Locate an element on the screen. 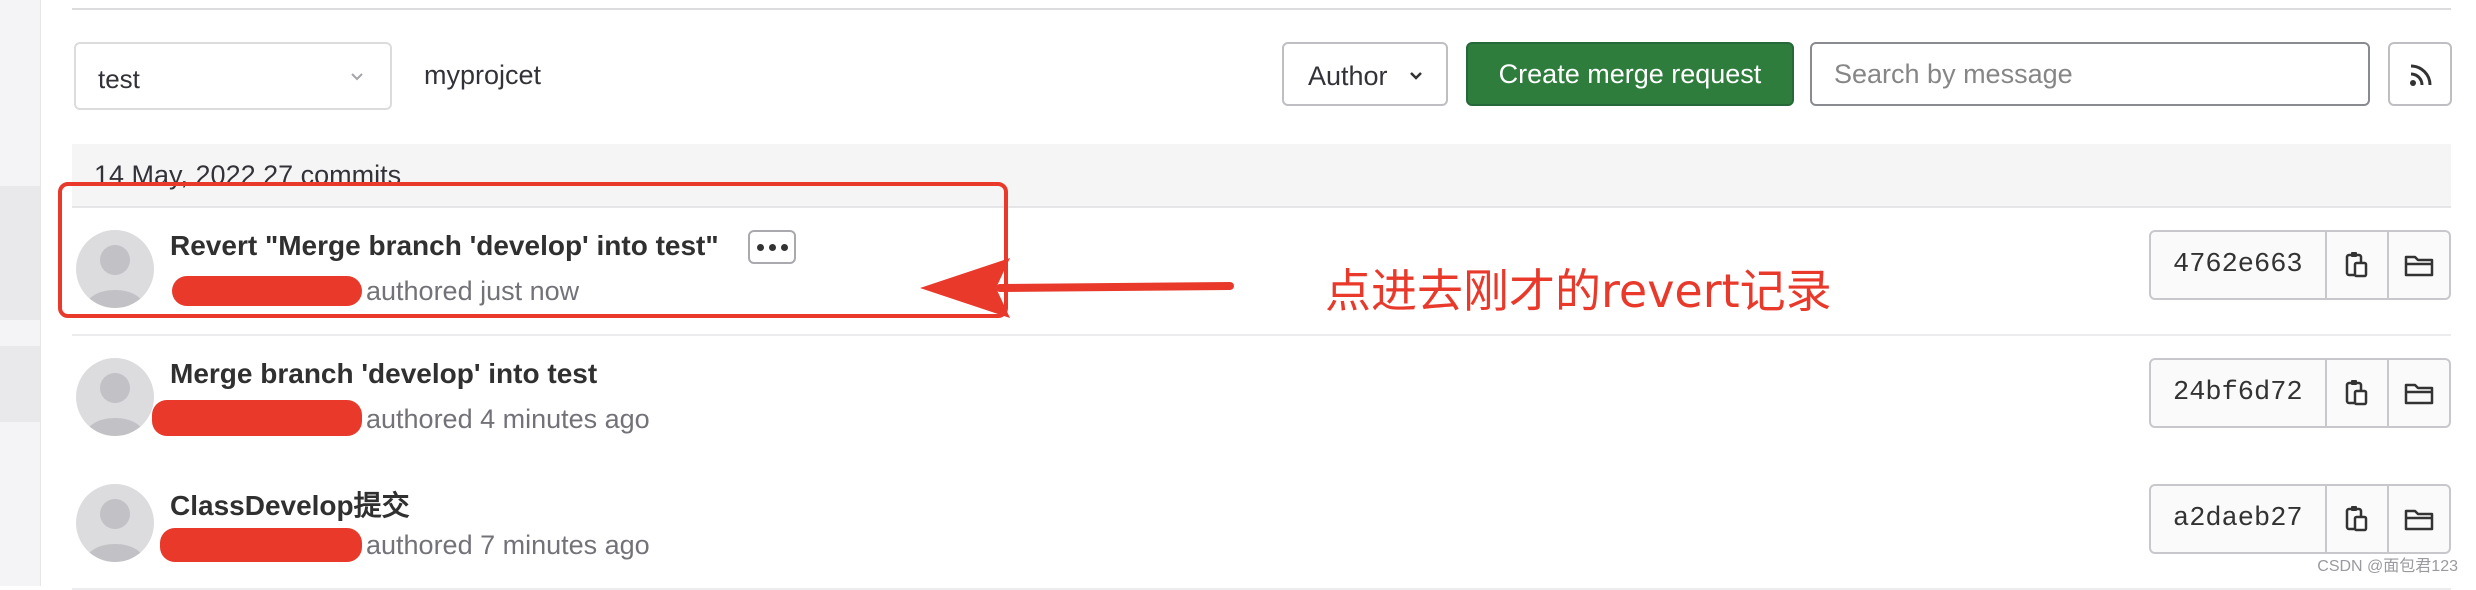 The height and width of the screenshot is (590, 2476). project-name: myprojcet is located at coordinates (483, 75).